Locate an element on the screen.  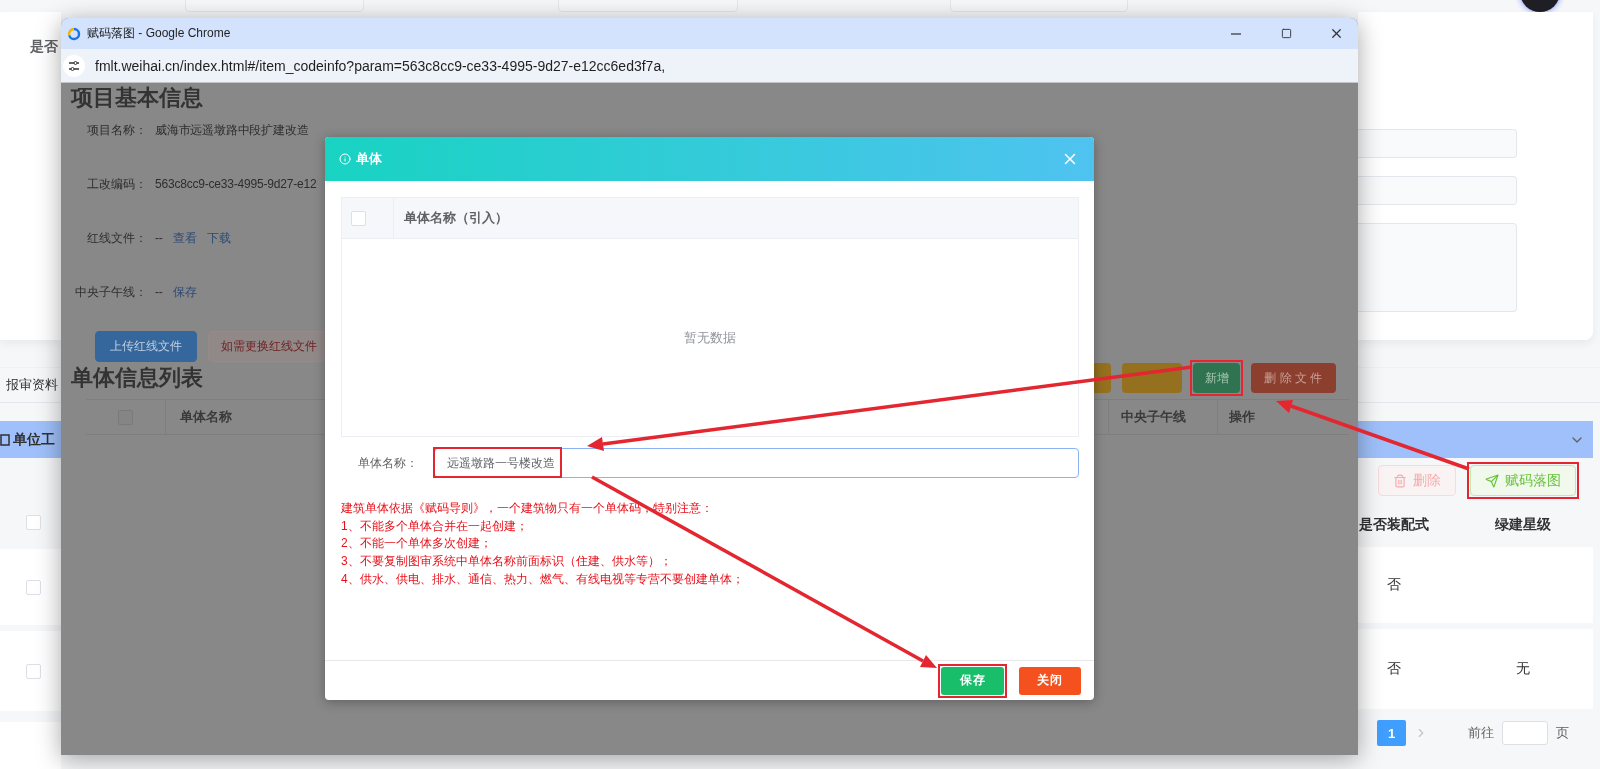
section-bar: 单位工 is located at coordinates (30, 439).